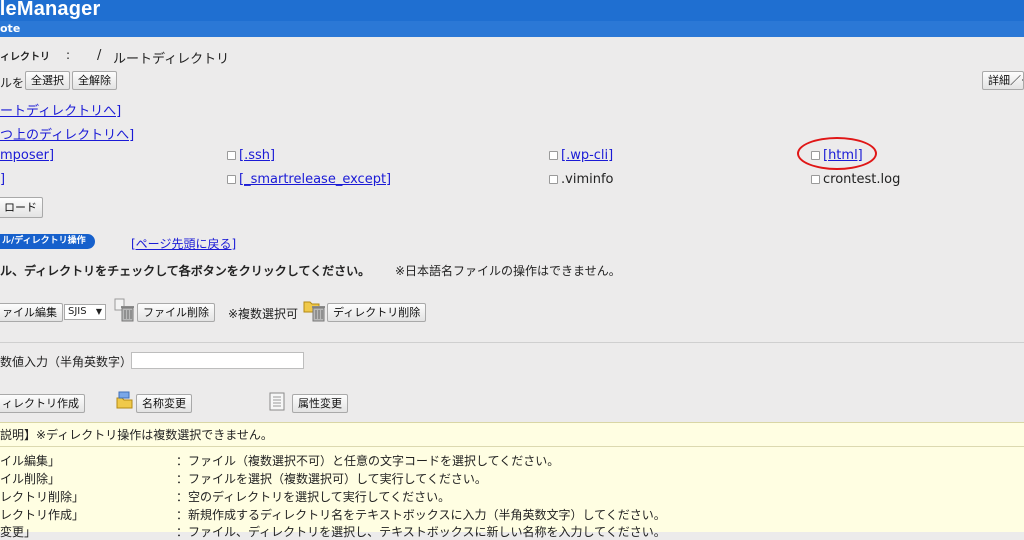 The image size is (1024, 540). I want to click on rename-icon, so click(125, 401).